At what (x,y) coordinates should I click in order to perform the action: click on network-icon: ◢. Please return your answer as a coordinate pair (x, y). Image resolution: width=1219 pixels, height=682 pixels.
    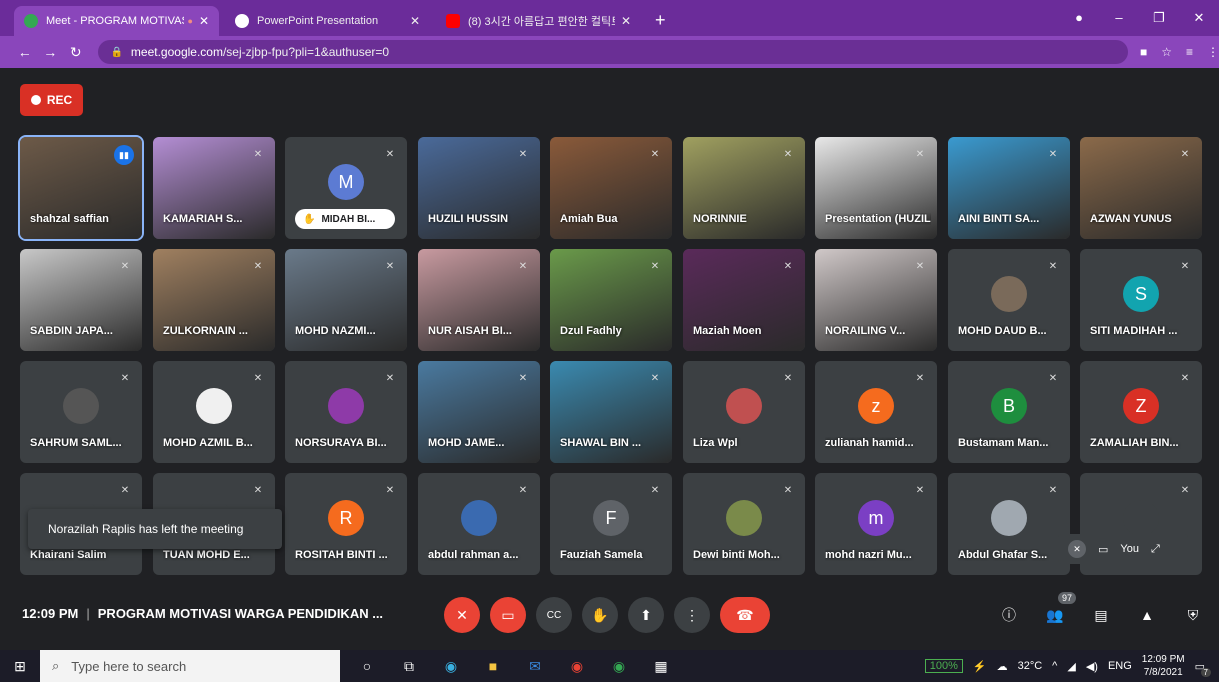
    Looking at the image, I should click on (1071, 666).